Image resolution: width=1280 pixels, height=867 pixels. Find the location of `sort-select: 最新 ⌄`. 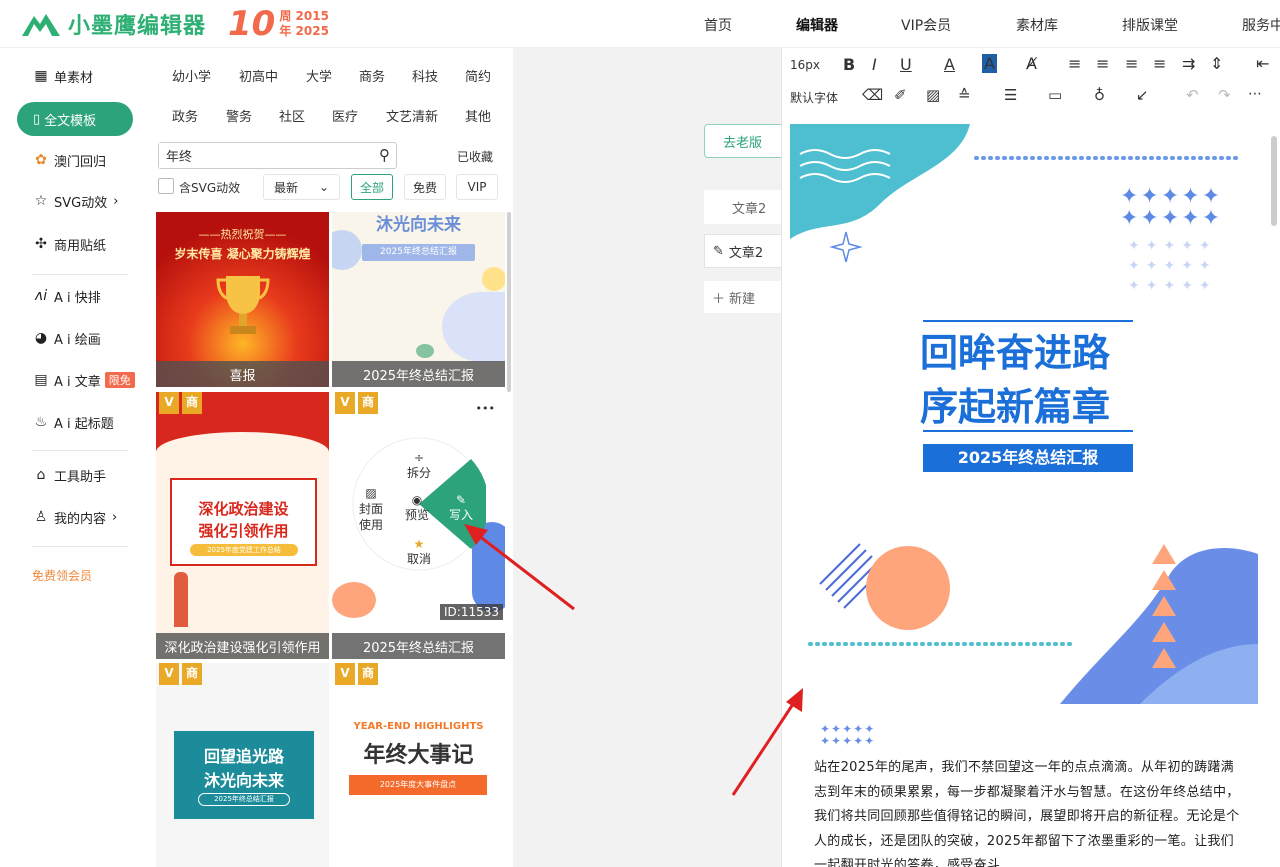

sort-select: 最新 ⌄ is located at coordinates (301, 187).